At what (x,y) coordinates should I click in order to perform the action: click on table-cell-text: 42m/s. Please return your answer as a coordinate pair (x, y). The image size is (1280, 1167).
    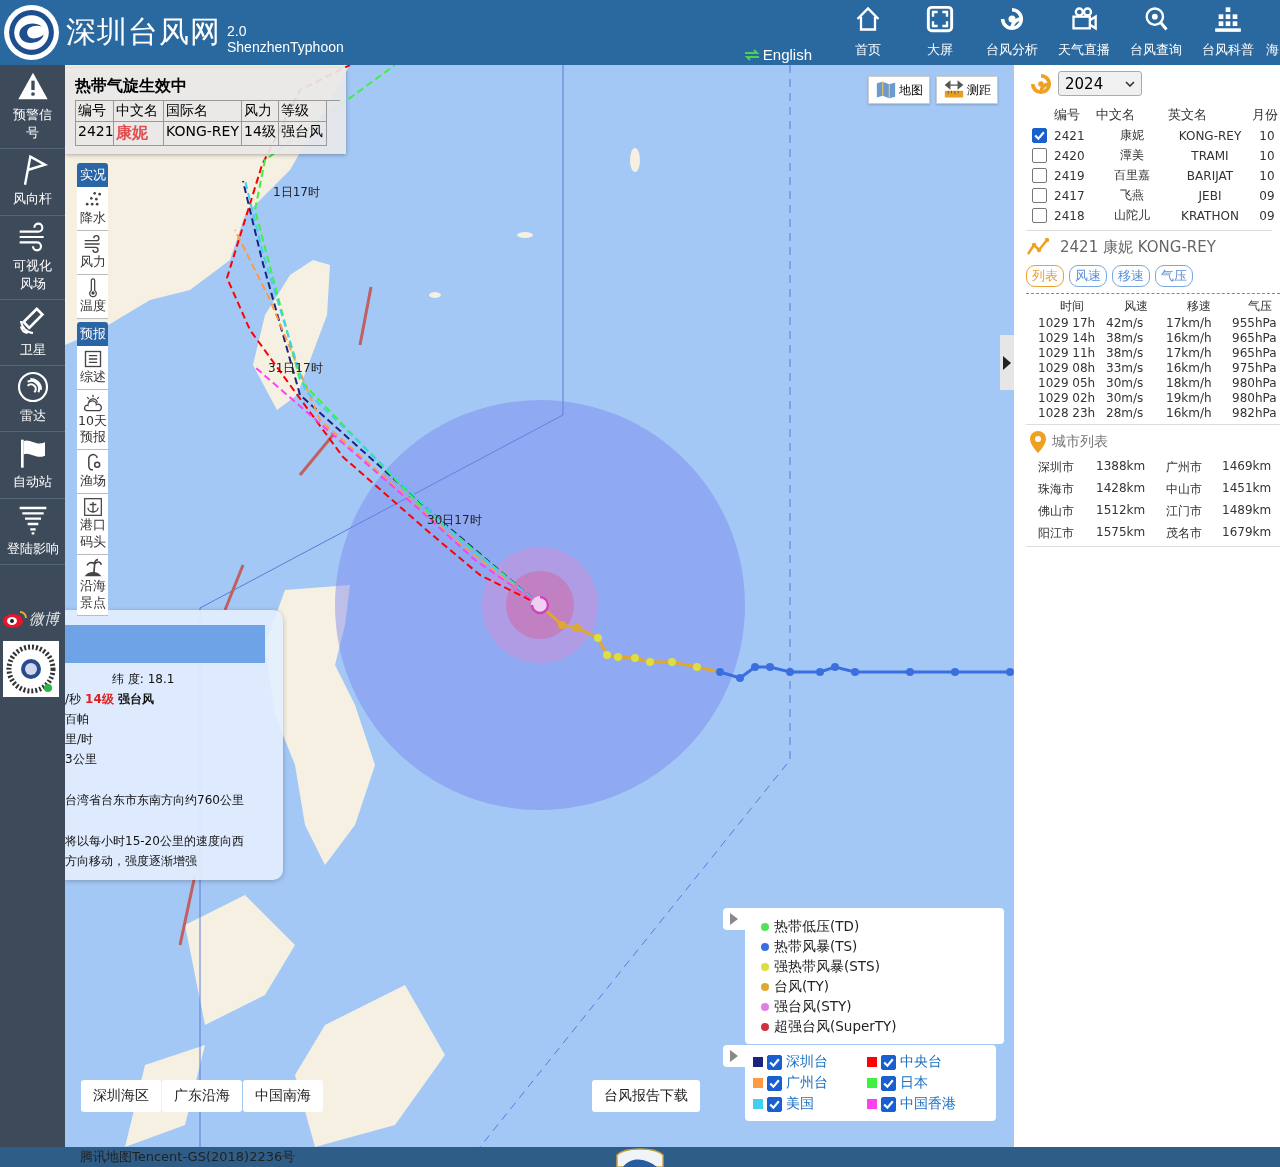
    Looking at the image, I should click on (1125, 323).